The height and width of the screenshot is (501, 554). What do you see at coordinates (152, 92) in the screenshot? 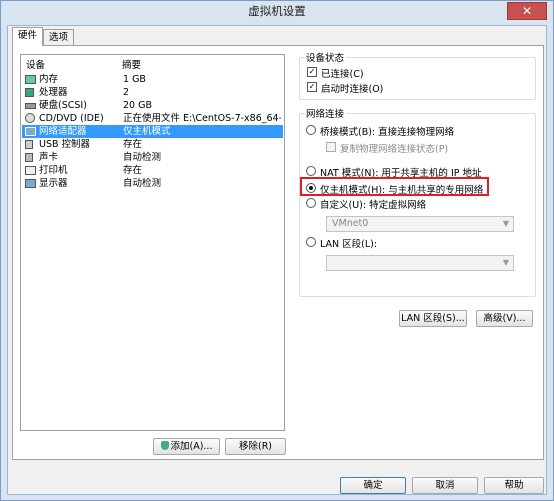
I see `device-row-processor: 处理器 2` at bounding box center [152, 92].